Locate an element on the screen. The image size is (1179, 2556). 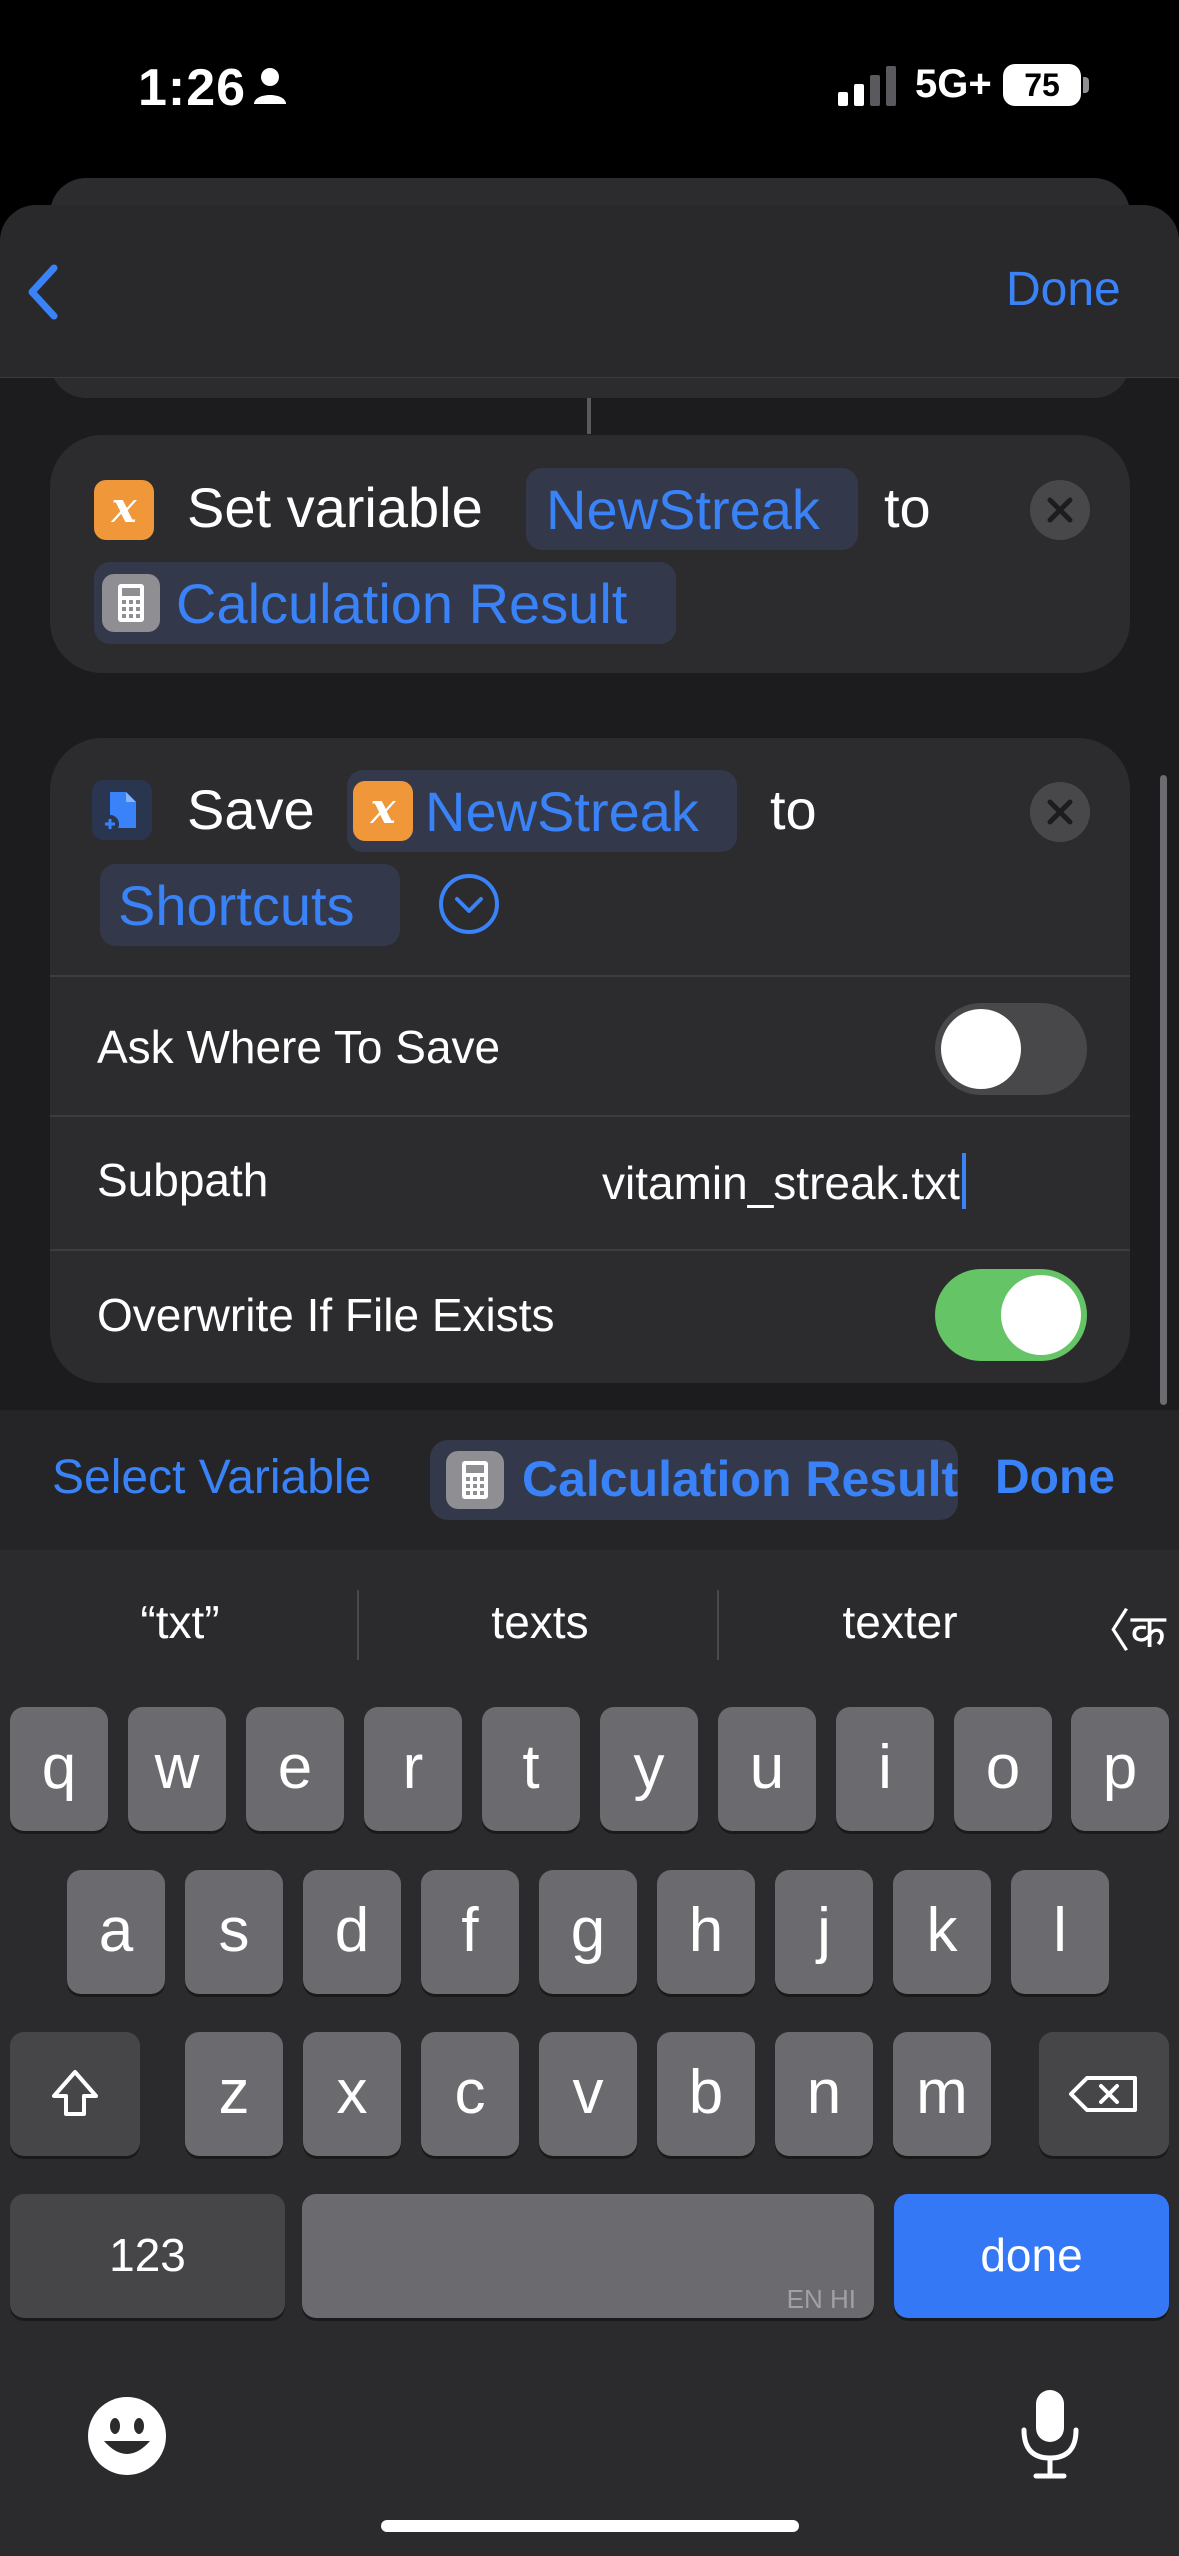
ask-where-toggle is located at coordinates (1011, 1049).